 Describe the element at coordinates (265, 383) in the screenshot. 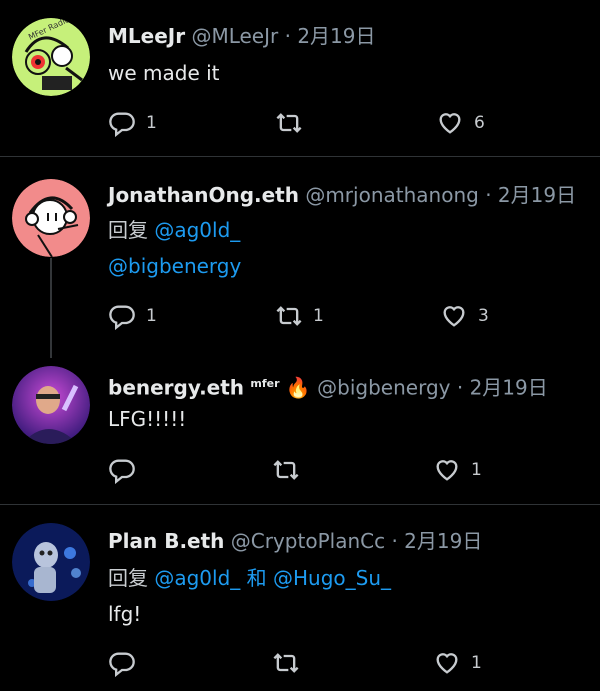

I see `mfer-badge: mfer` at that location.